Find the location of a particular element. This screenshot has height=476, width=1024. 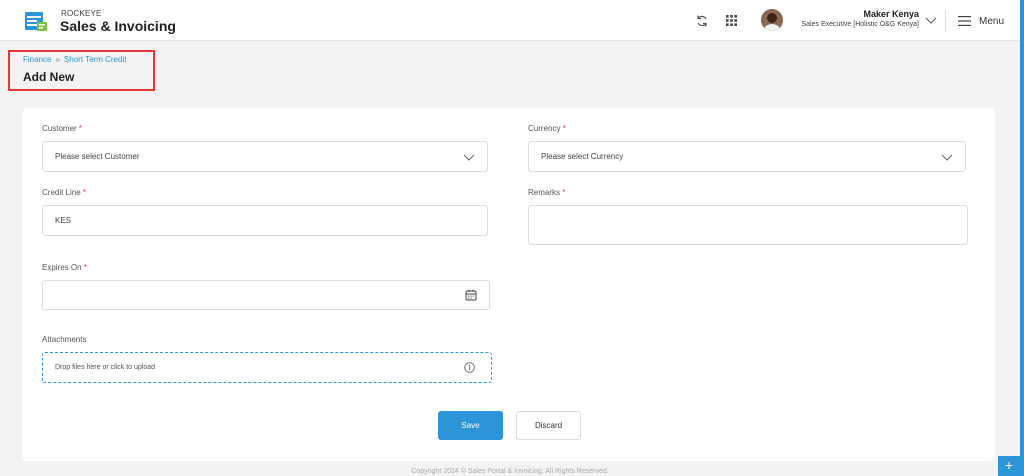

menu-label: Menu is located at coordinates (992, 21).